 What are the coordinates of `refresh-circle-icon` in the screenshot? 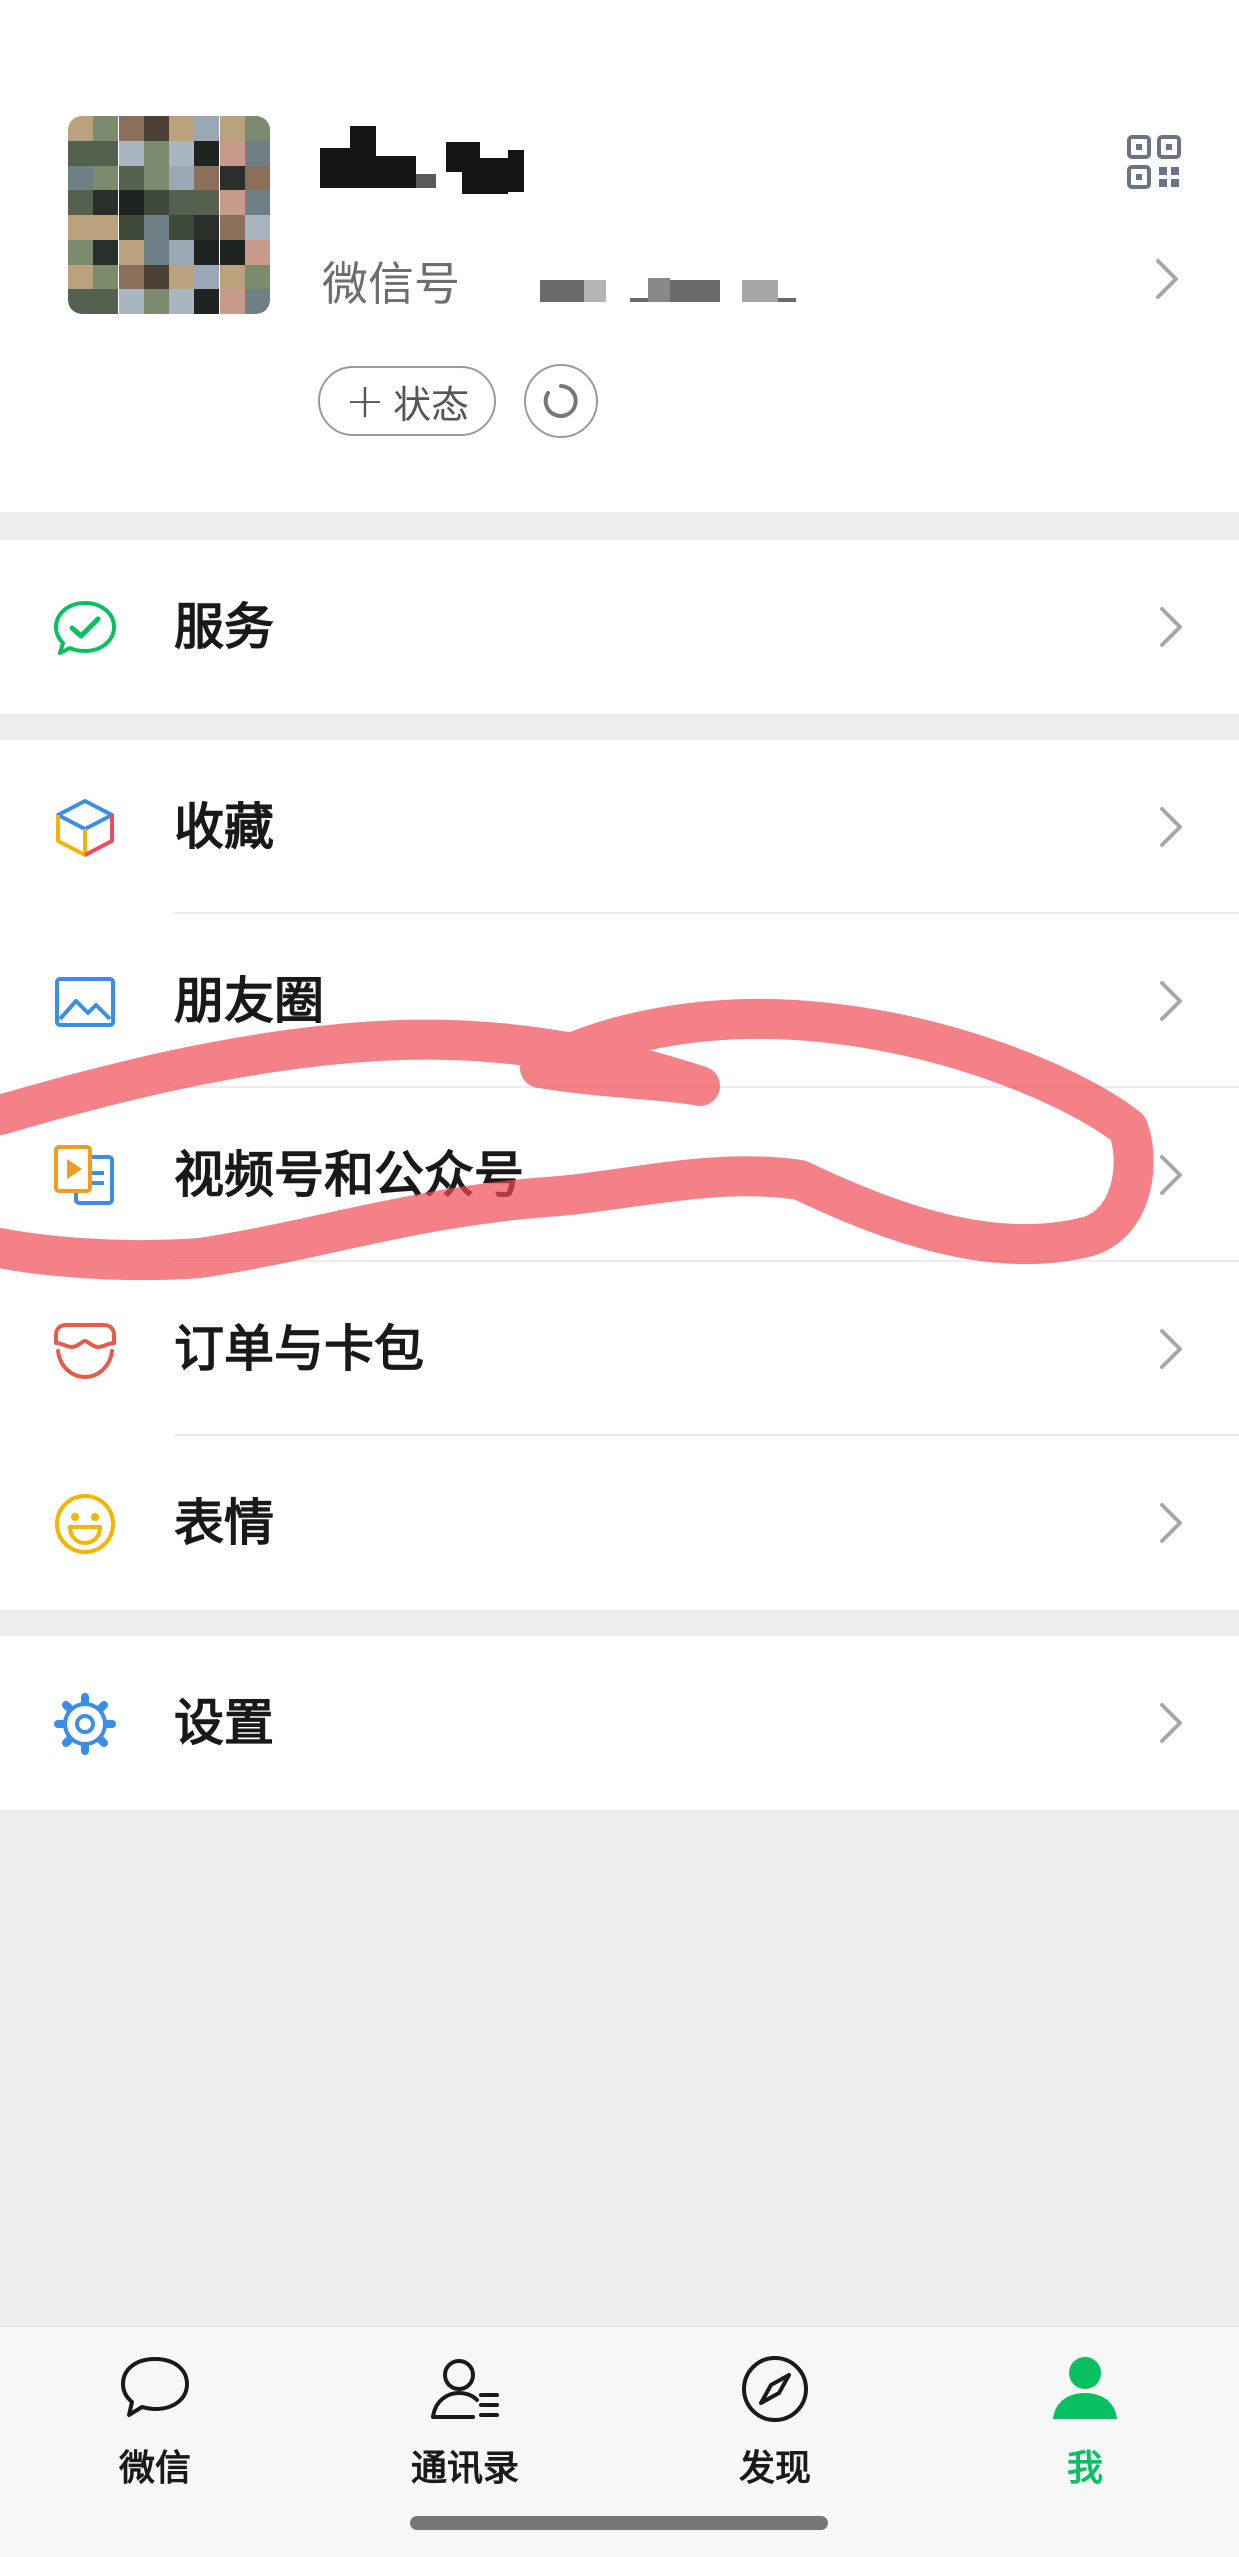 It's located at (560, 401).